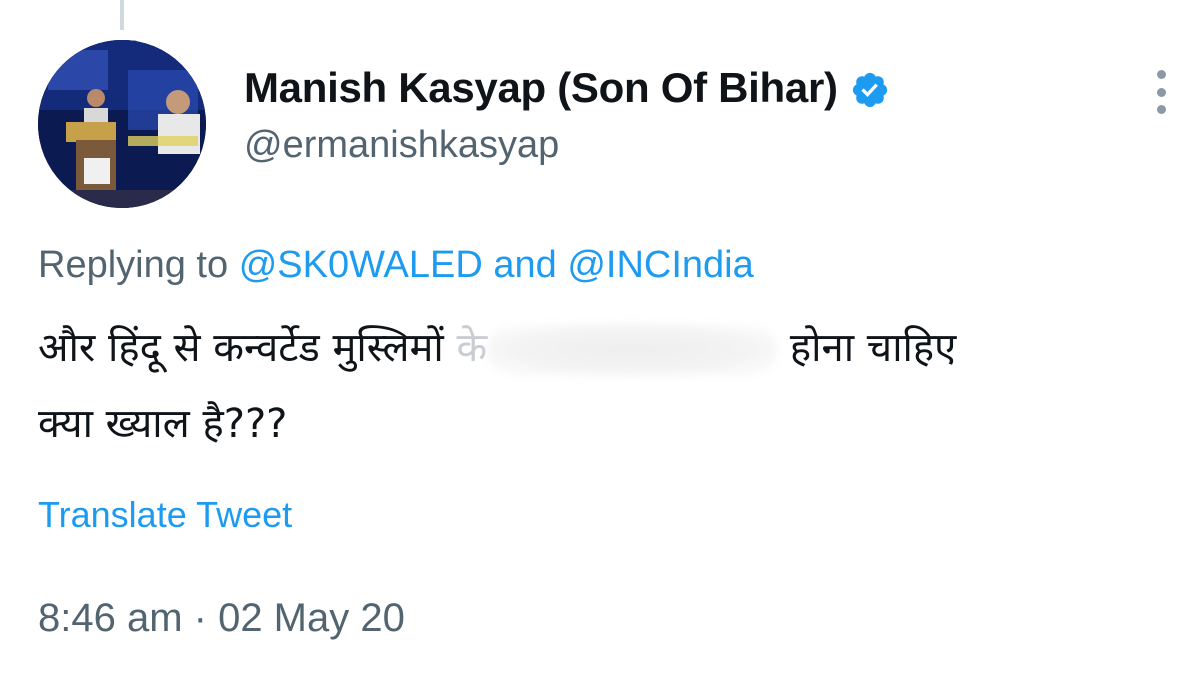 Image resolution: width=1200 pixels, height=675 pixels. What do you see at coordinates (869, 90) in the screenshot?
I see `verified-badge-icon` at bounding box center [869, 90].